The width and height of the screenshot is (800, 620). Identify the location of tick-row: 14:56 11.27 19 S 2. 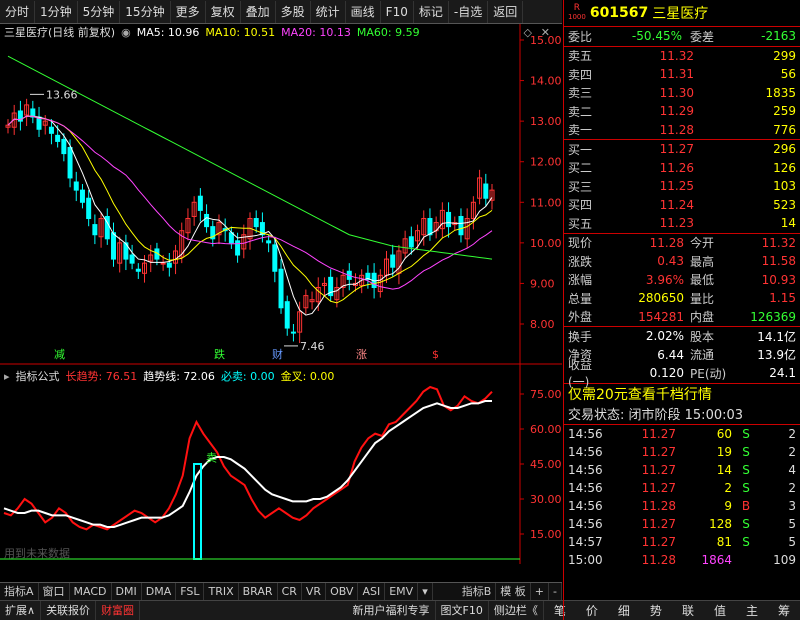
(682, 452).